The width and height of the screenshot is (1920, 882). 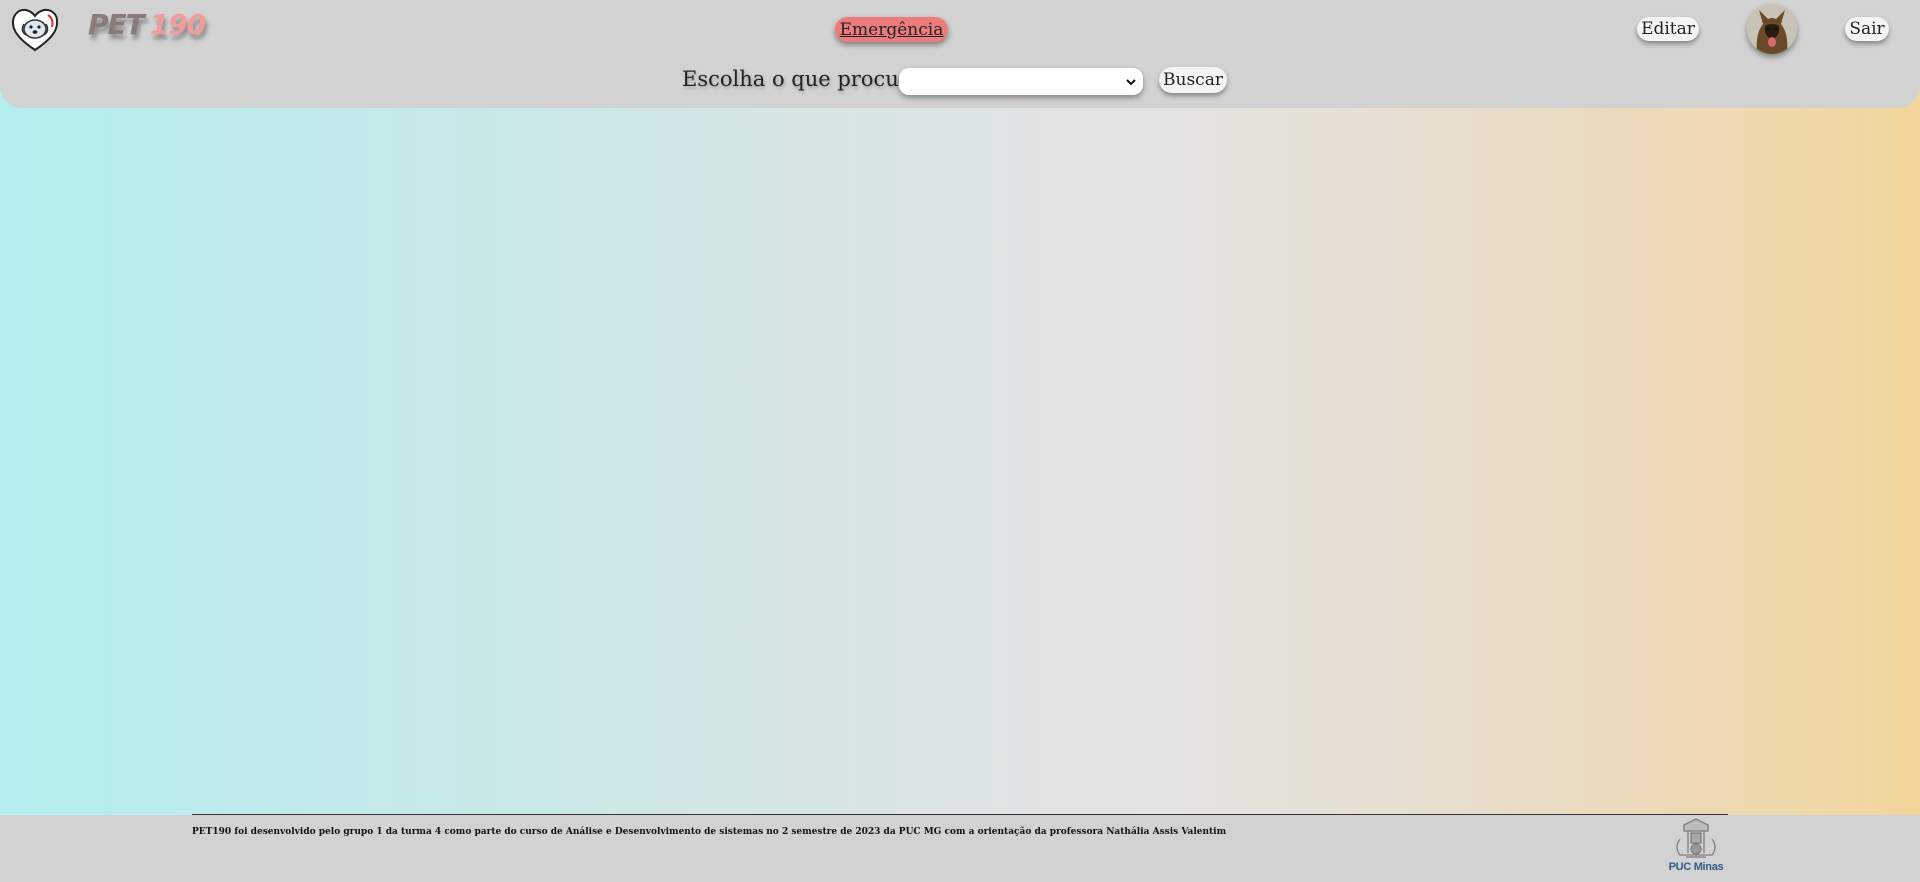 What do you see at coordinates (1193, 80) in the screenshot?
I see `search-button: Buscar` at bounding box center [1193, 80].